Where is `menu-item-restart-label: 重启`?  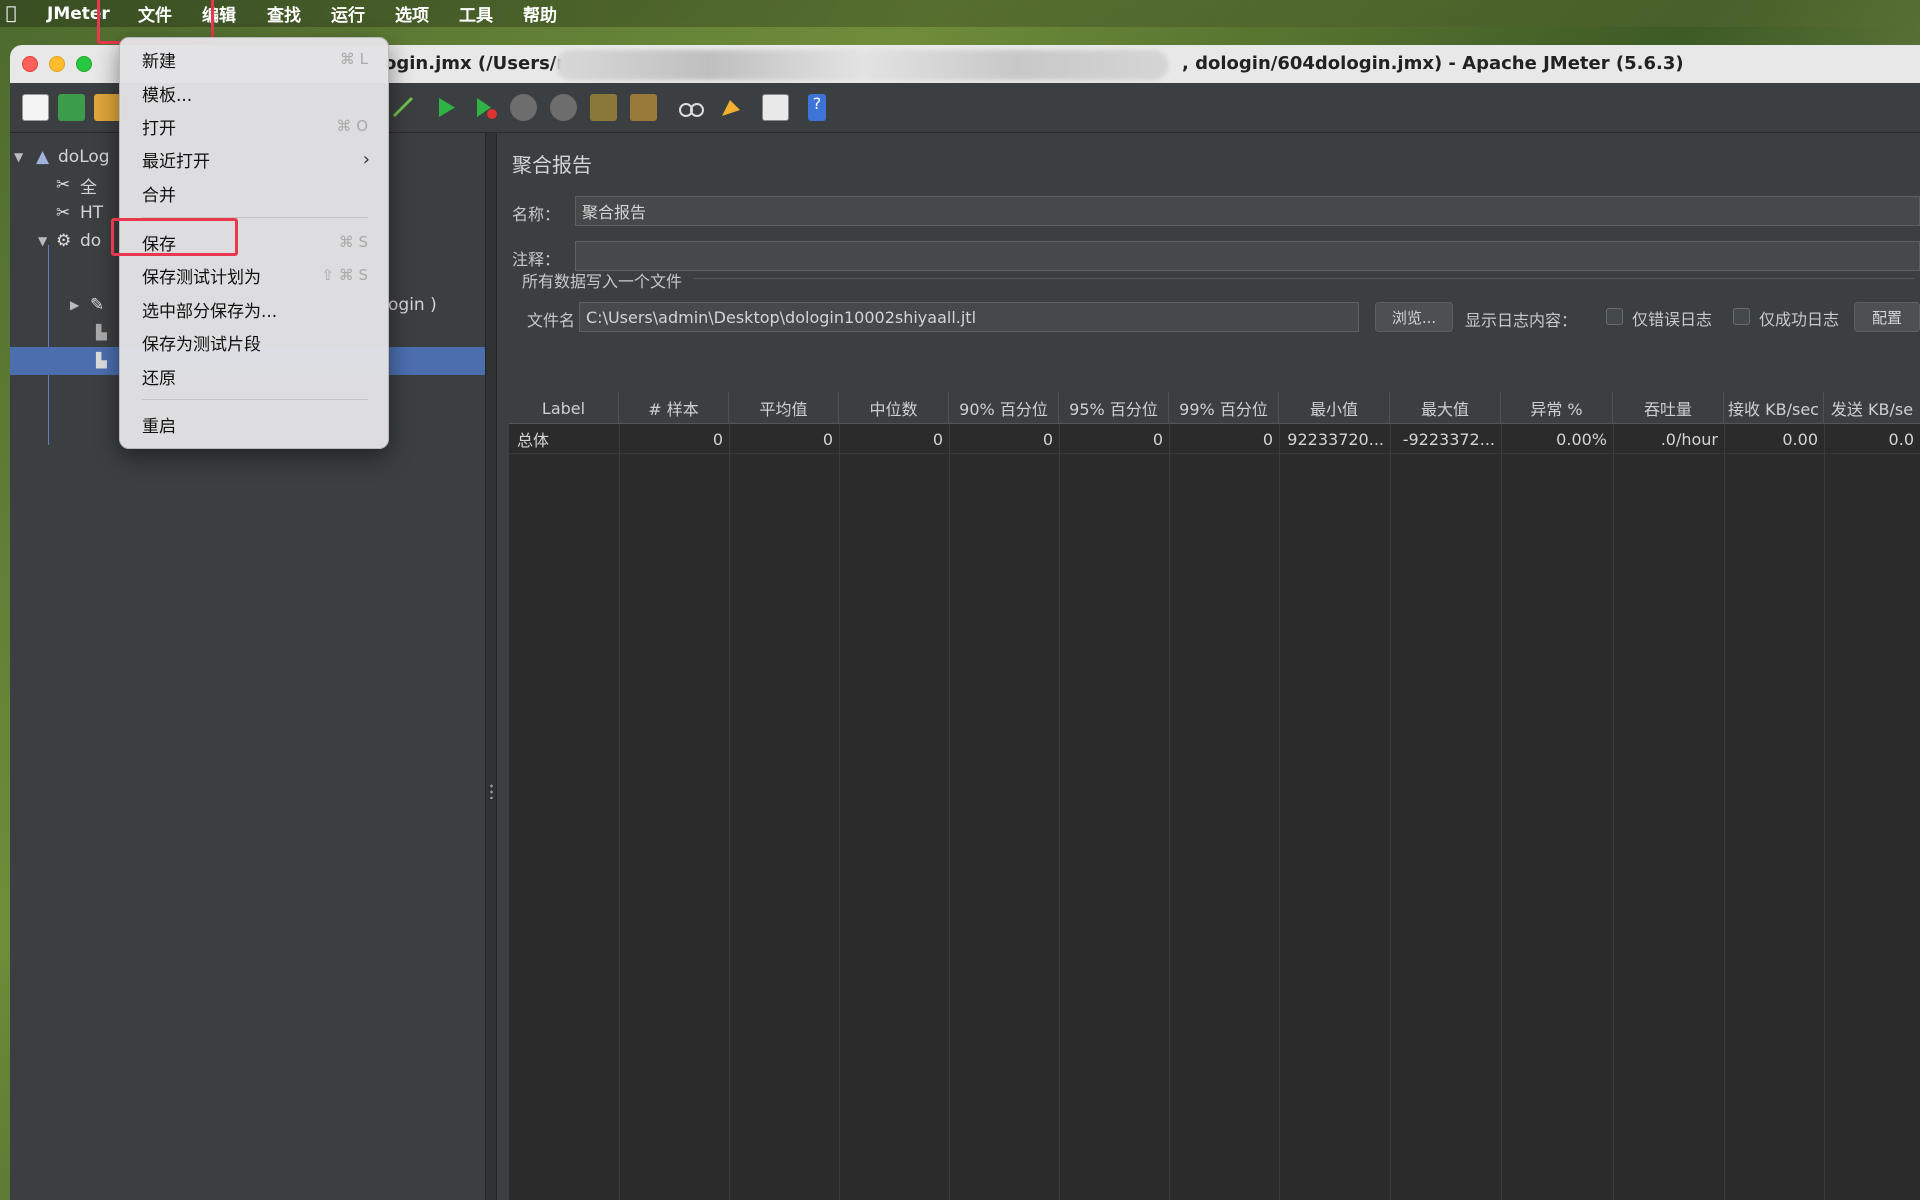
menu-item-restart-label: 重启 is located at coordinates (159, 426).